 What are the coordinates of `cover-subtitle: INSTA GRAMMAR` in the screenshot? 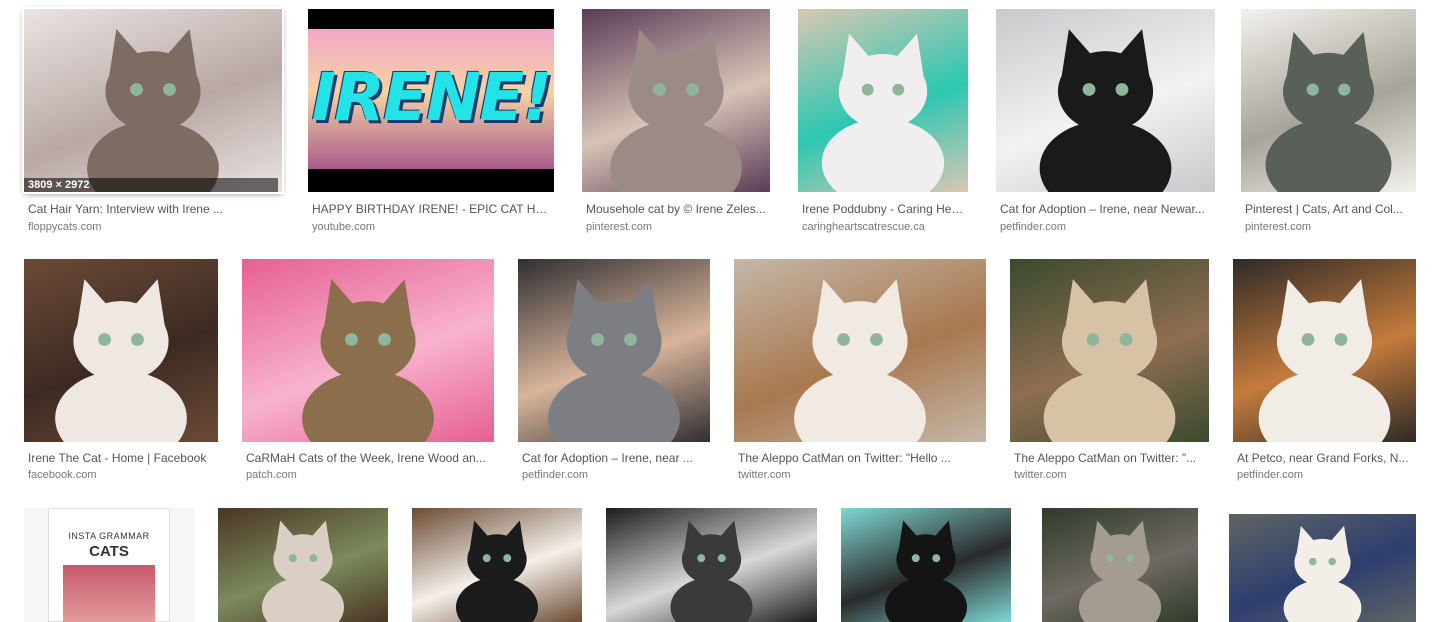 It's located at (109, 536).